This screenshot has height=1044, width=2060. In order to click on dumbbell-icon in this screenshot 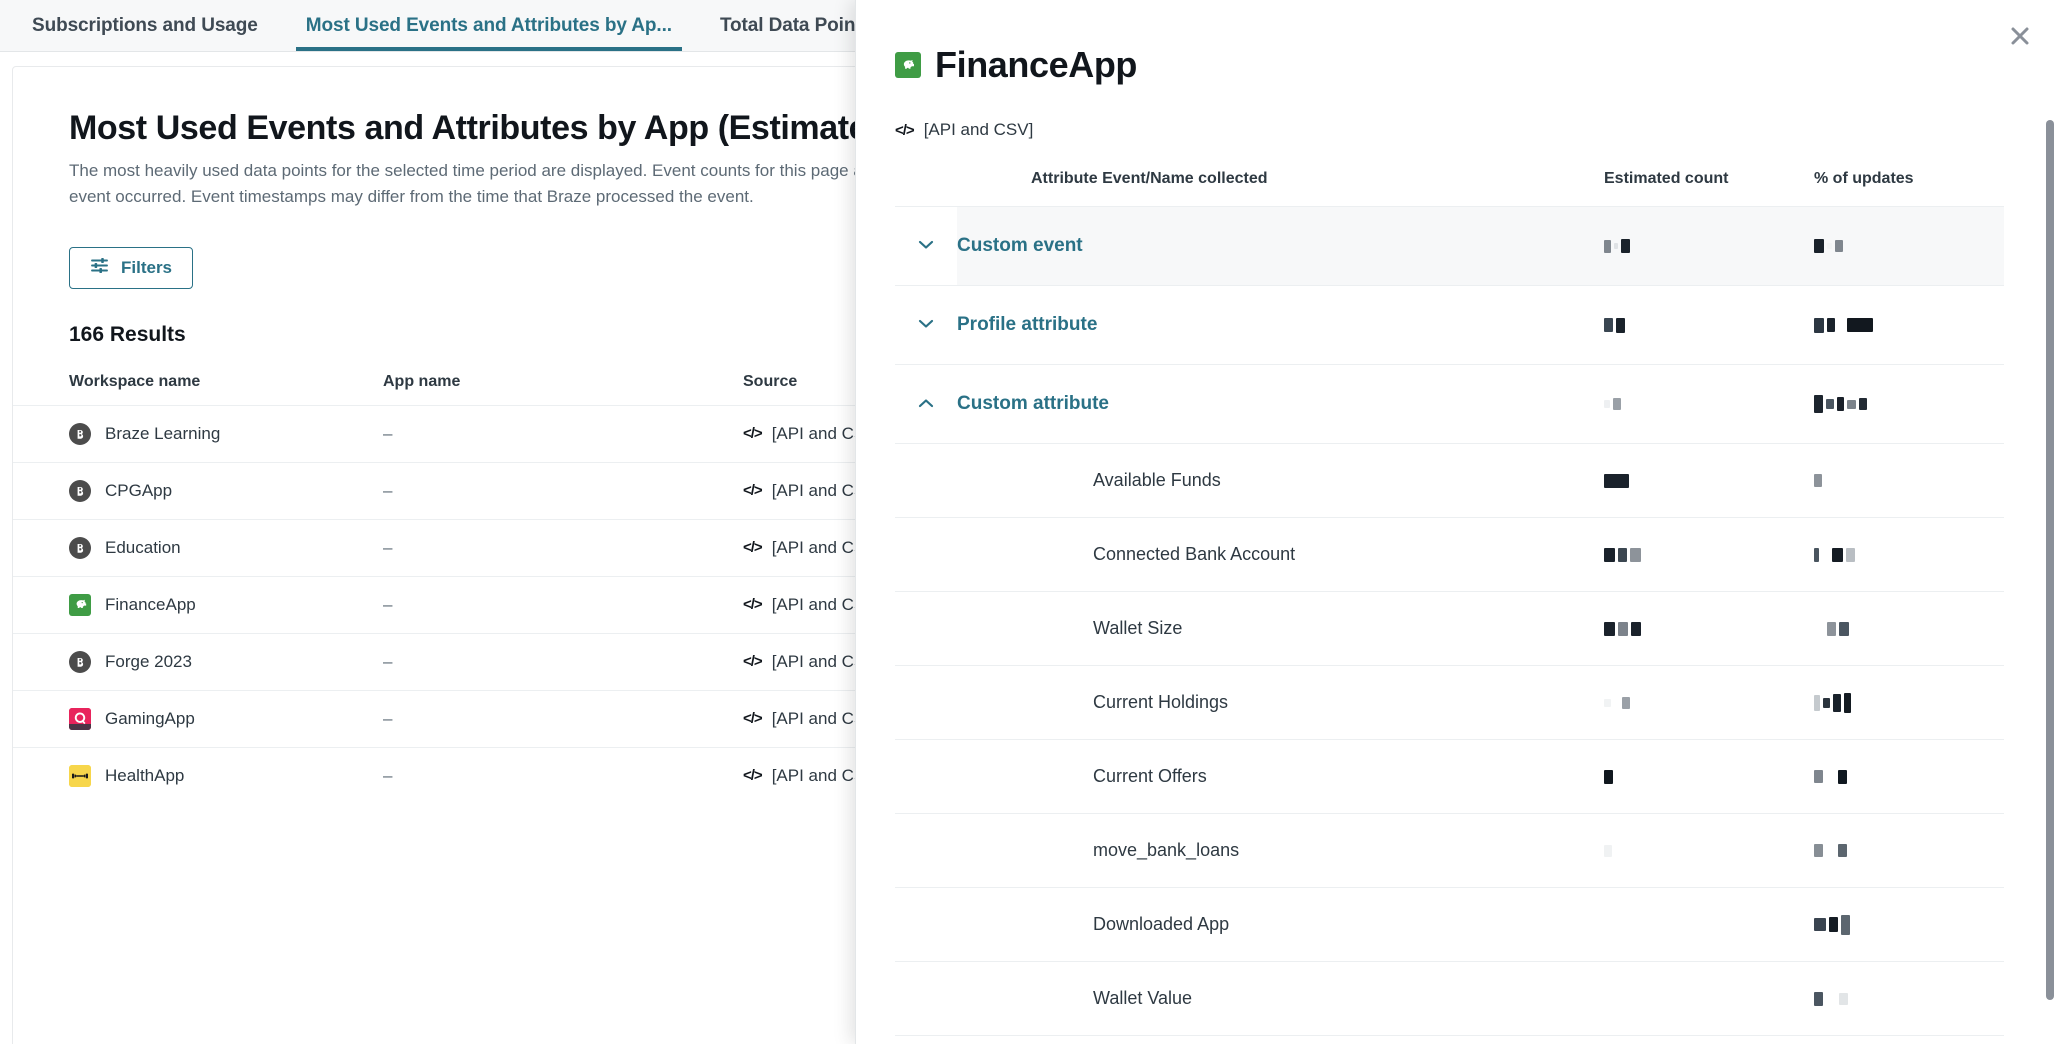, I will do `click(80, 775)`.